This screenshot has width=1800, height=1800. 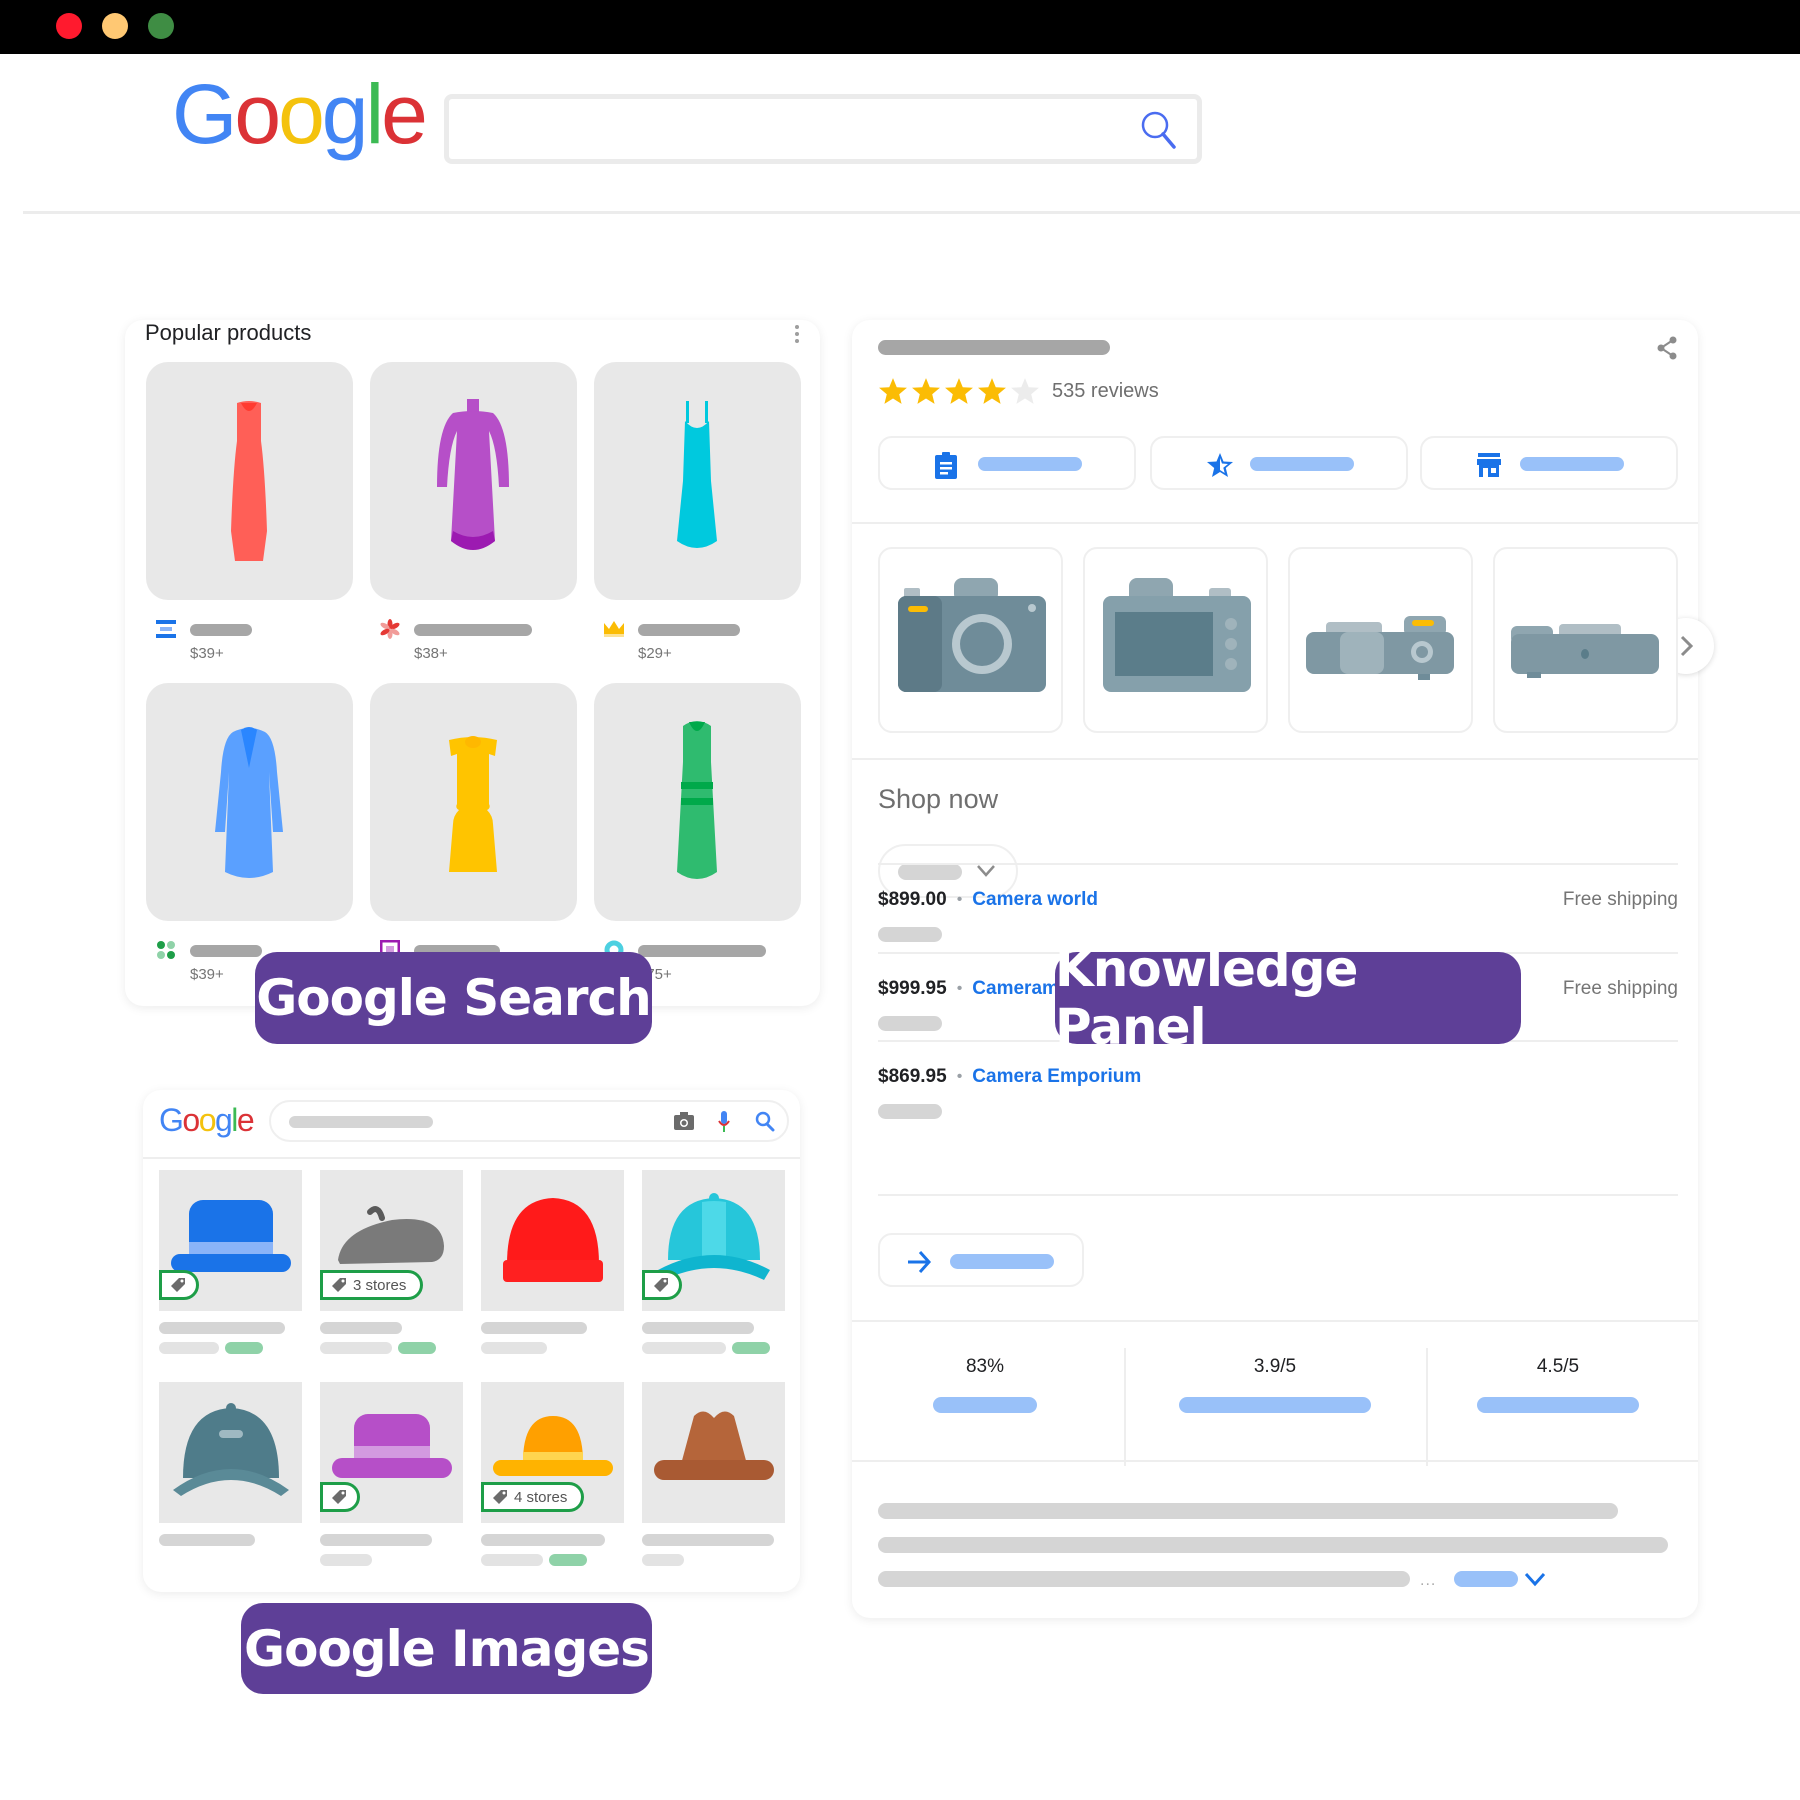 I want to click on camera-bottom-image, so click(x=1587, y=642).